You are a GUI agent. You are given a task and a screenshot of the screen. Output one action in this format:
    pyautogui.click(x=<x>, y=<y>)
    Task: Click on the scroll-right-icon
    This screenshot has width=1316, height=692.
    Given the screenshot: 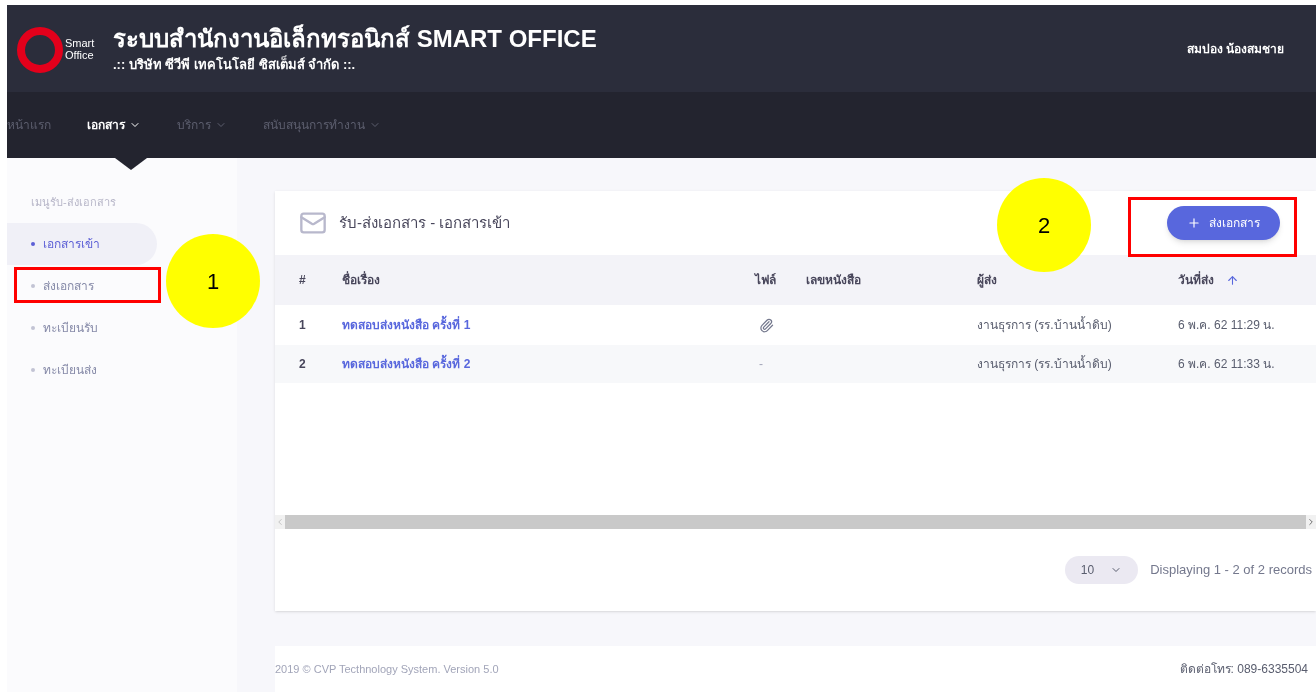 What is the action you would take?
    pyautogui.click(x=1311, y=522)
    